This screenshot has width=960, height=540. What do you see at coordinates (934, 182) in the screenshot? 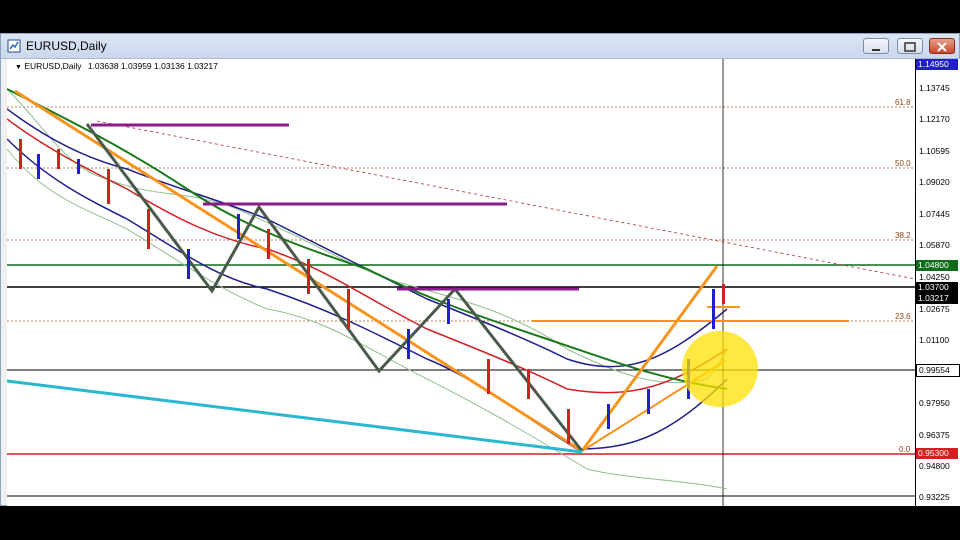
I see `price-tick: 1.09020` at bounding box center [934, 182].